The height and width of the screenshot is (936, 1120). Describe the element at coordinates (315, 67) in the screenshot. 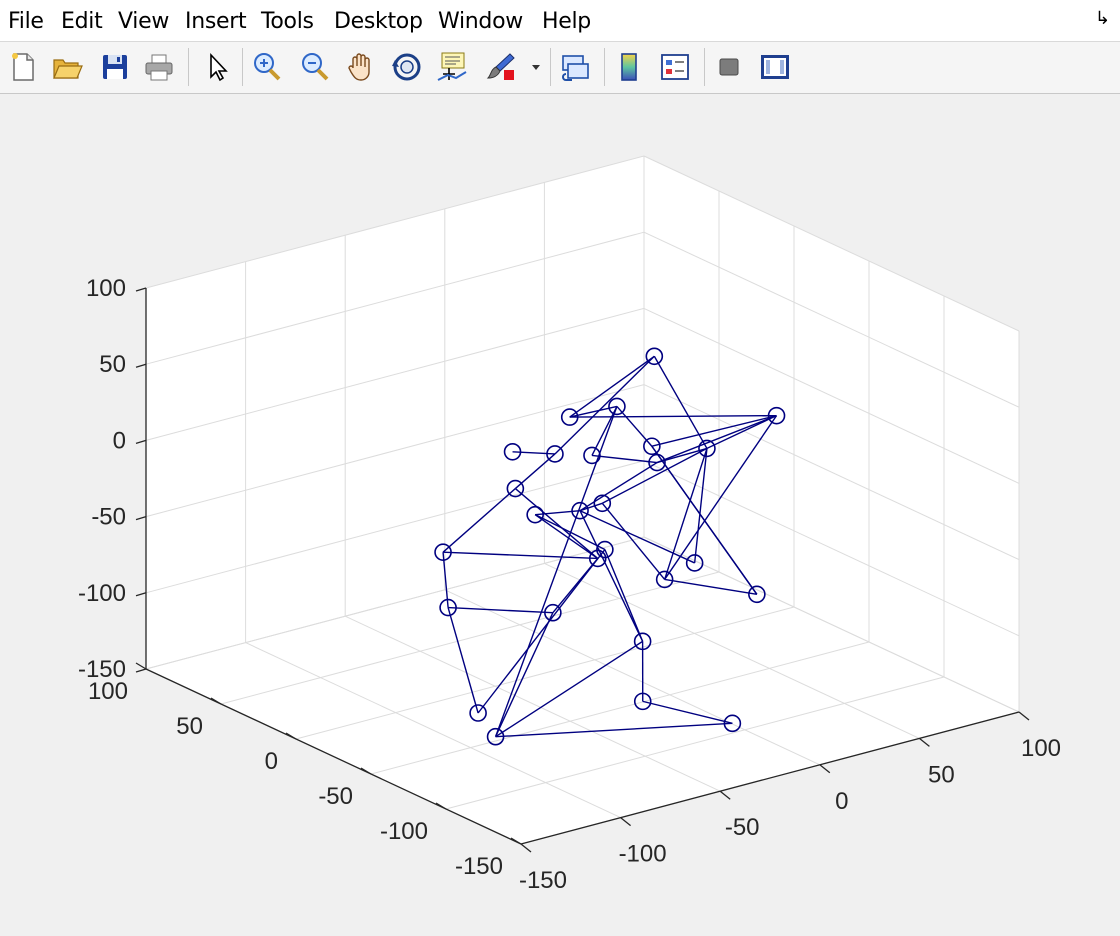

I see `zoom-out-icon` at that location.